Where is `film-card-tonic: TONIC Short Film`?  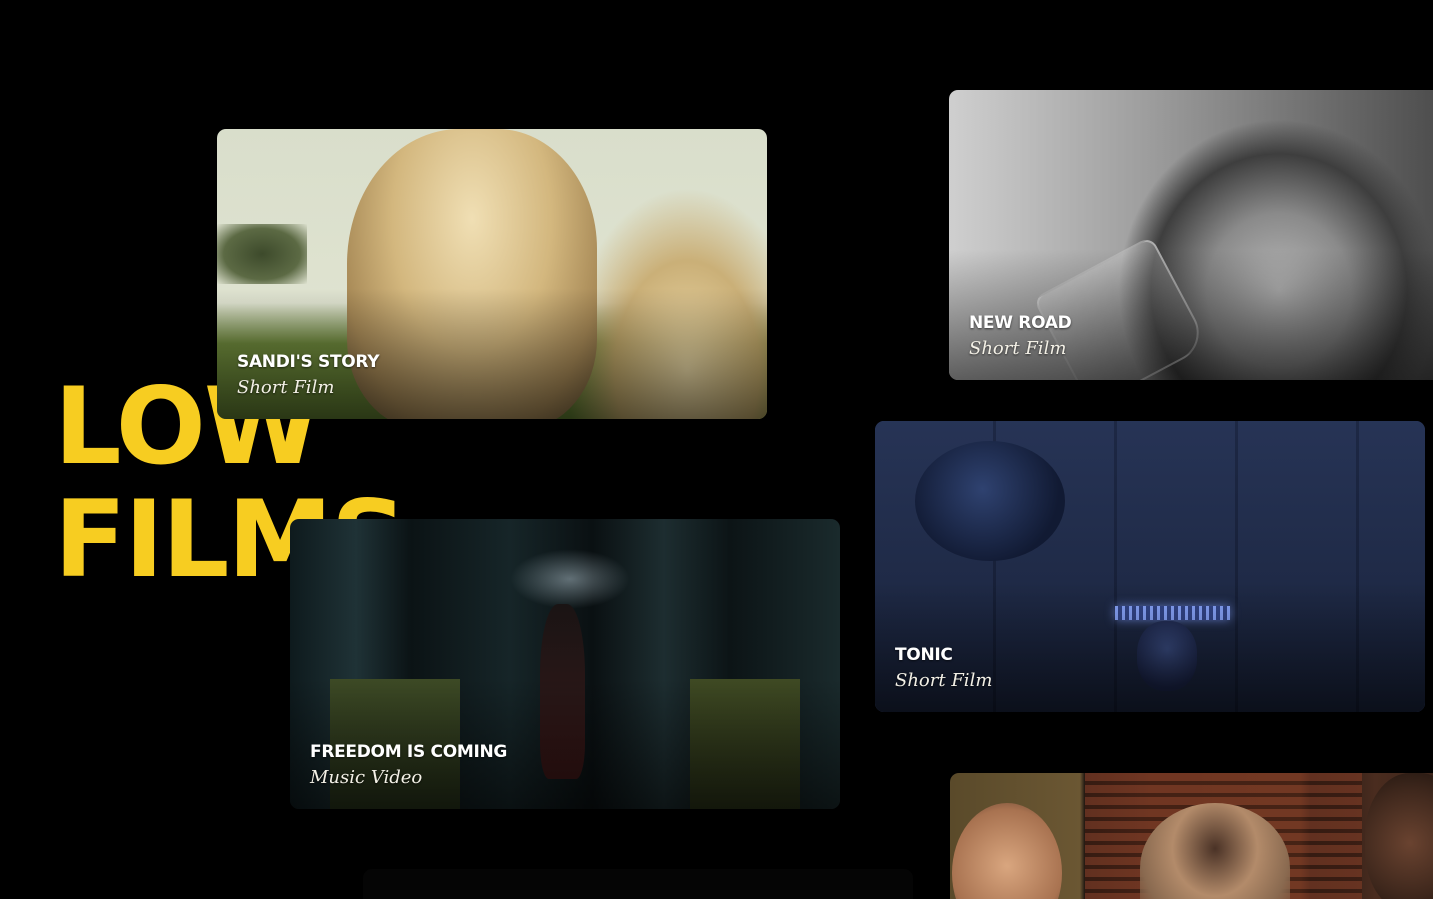
film-card-tonic: TONIC Short Film is located at coordinates (1150, 566).